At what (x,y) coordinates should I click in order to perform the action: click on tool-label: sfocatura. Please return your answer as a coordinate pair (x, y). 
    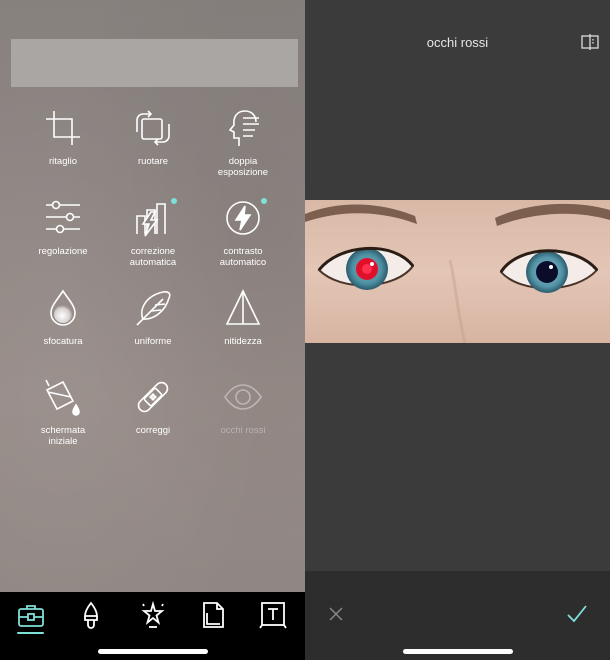
    Looking at the image, I should click on (63, 341).